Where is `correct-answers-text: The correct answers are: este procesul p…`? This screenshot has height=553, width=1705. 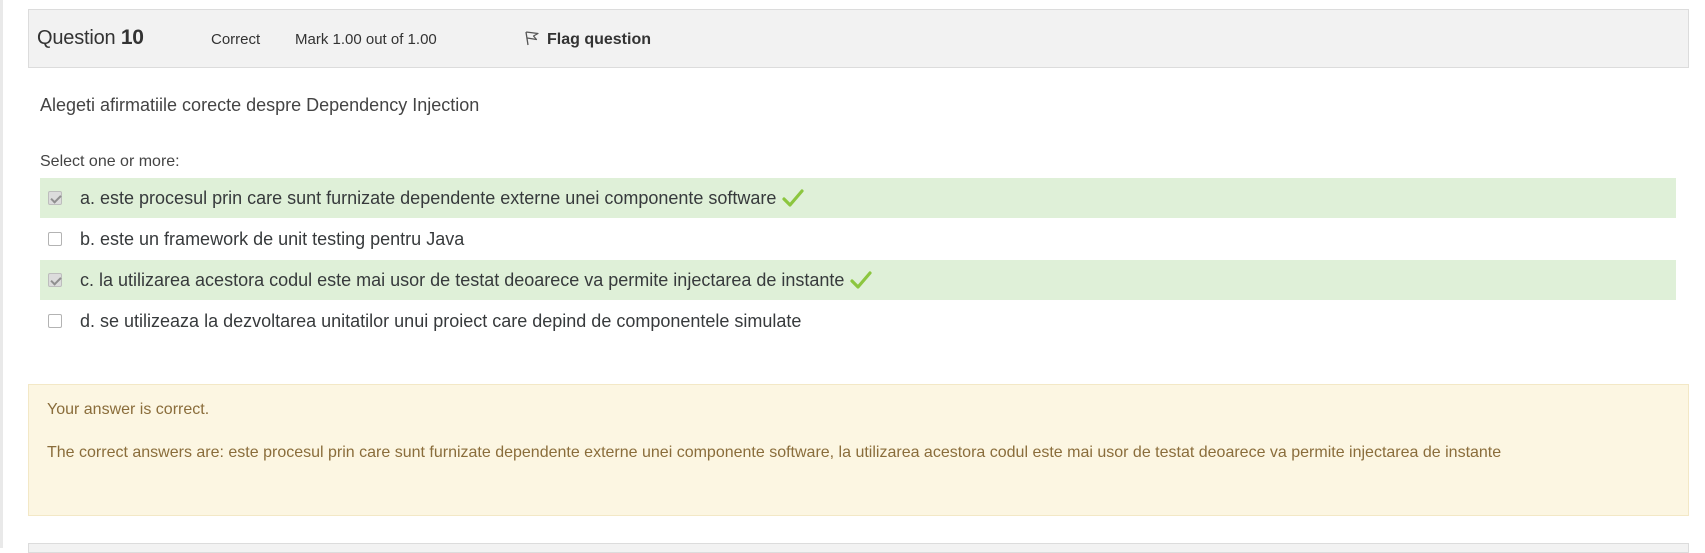
correct-answers-text: The correct answers are: este procesul p… is located at coordinates (774, 452).